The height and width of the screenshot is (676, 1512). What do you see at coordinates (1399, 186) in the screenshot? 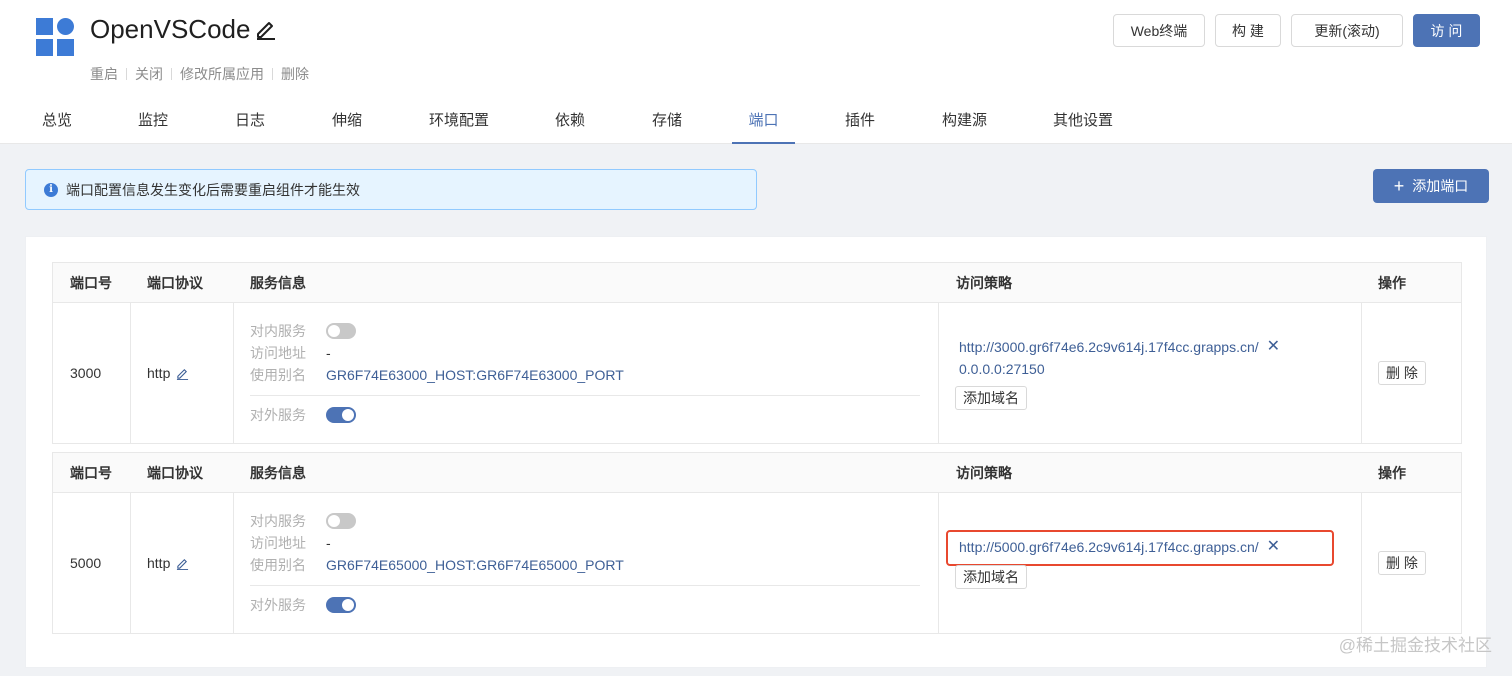
I see `plus-icon: +` at bounding box center [1399, 186].